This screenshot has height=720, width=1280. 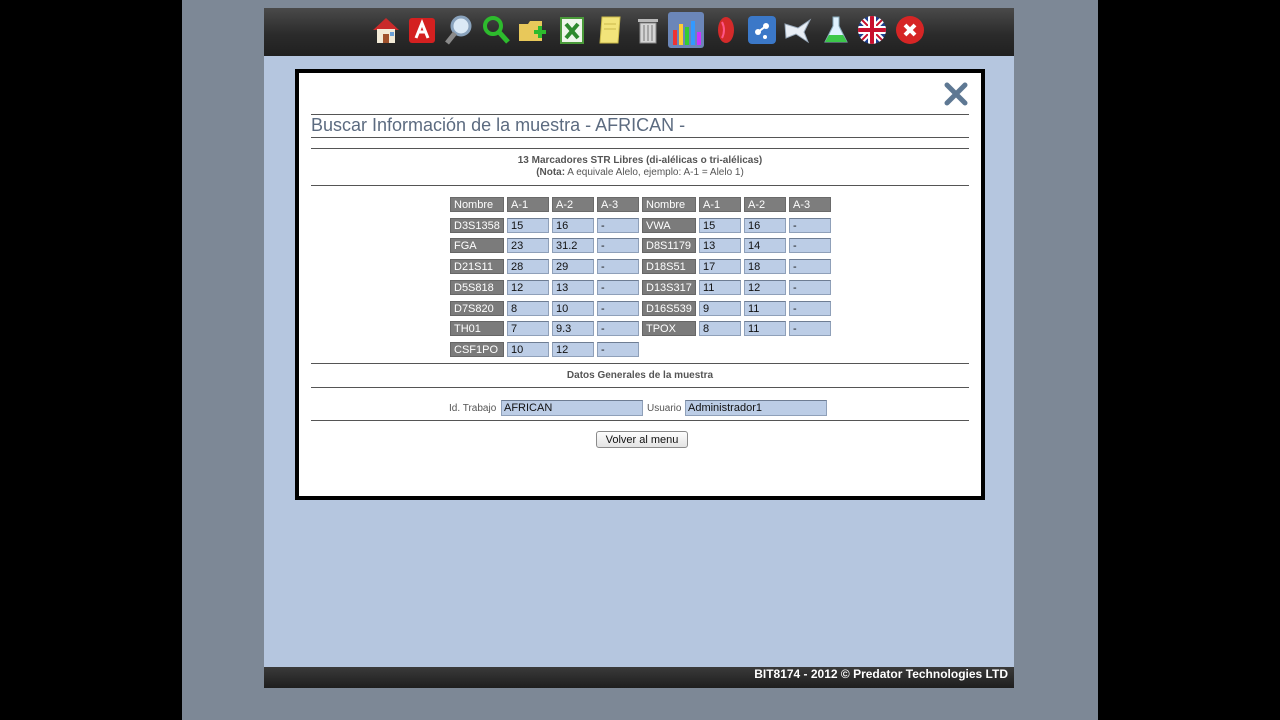 What do you see at coordinates (477, 349) in the screenshot?
I see `marker-name: CSF1PO` at bounding box center [477, 349].